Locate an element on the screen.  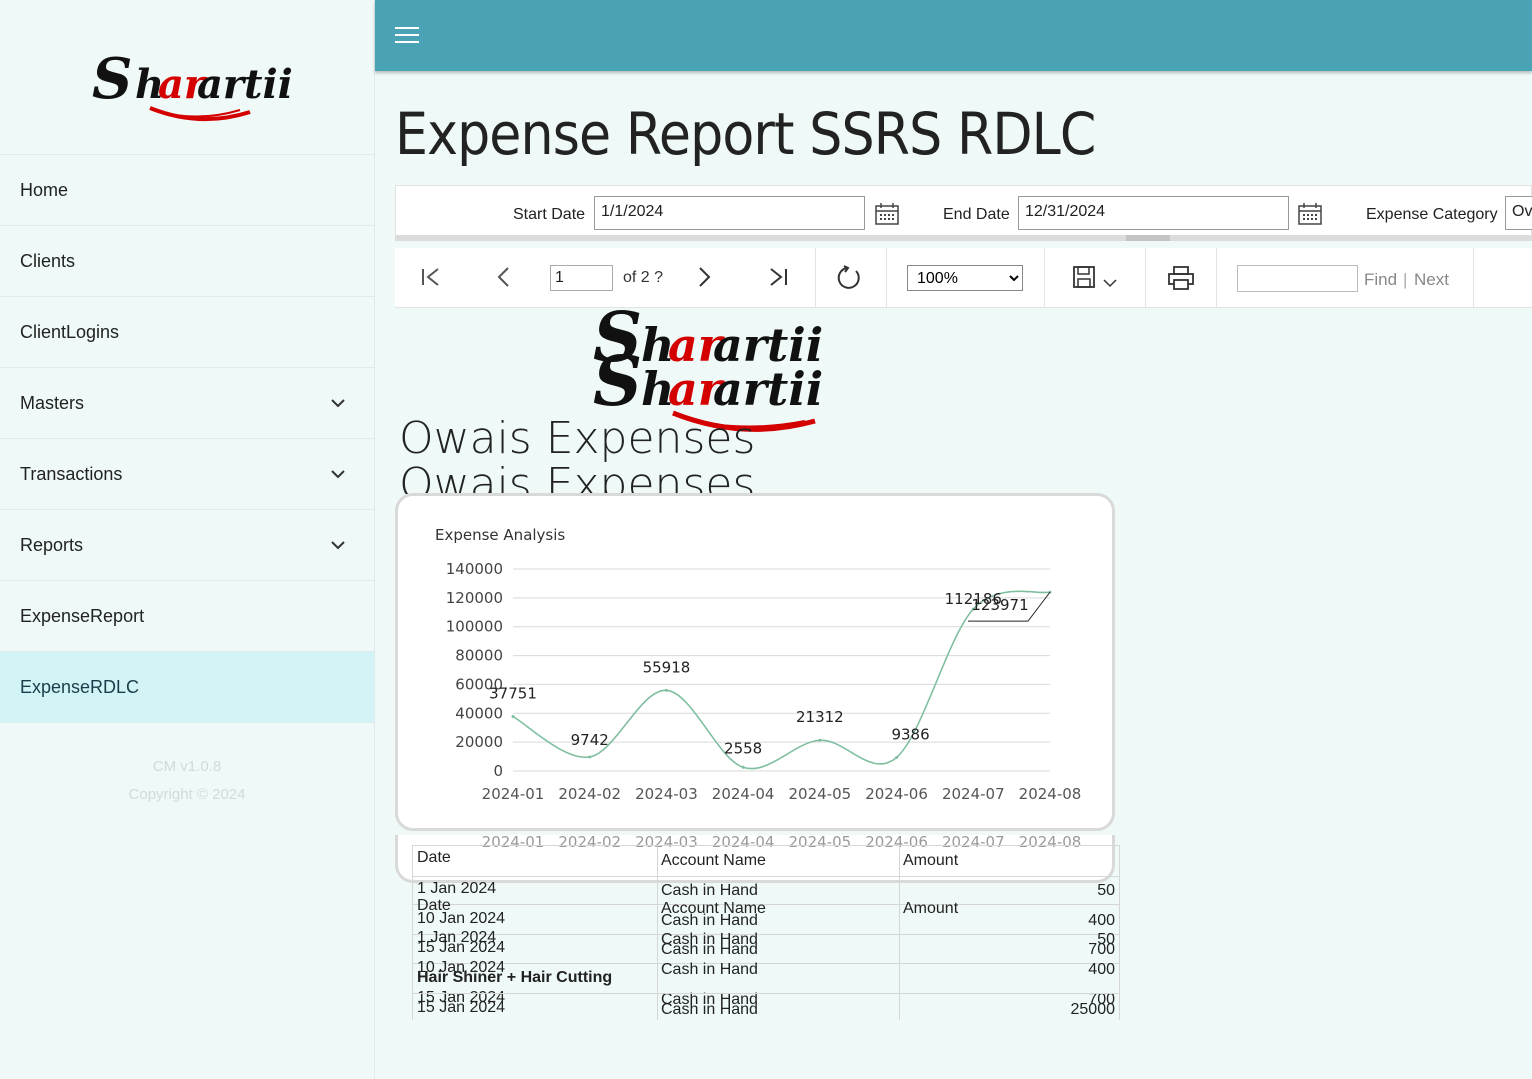
last-page-icon is located at coordinates (778, 277).